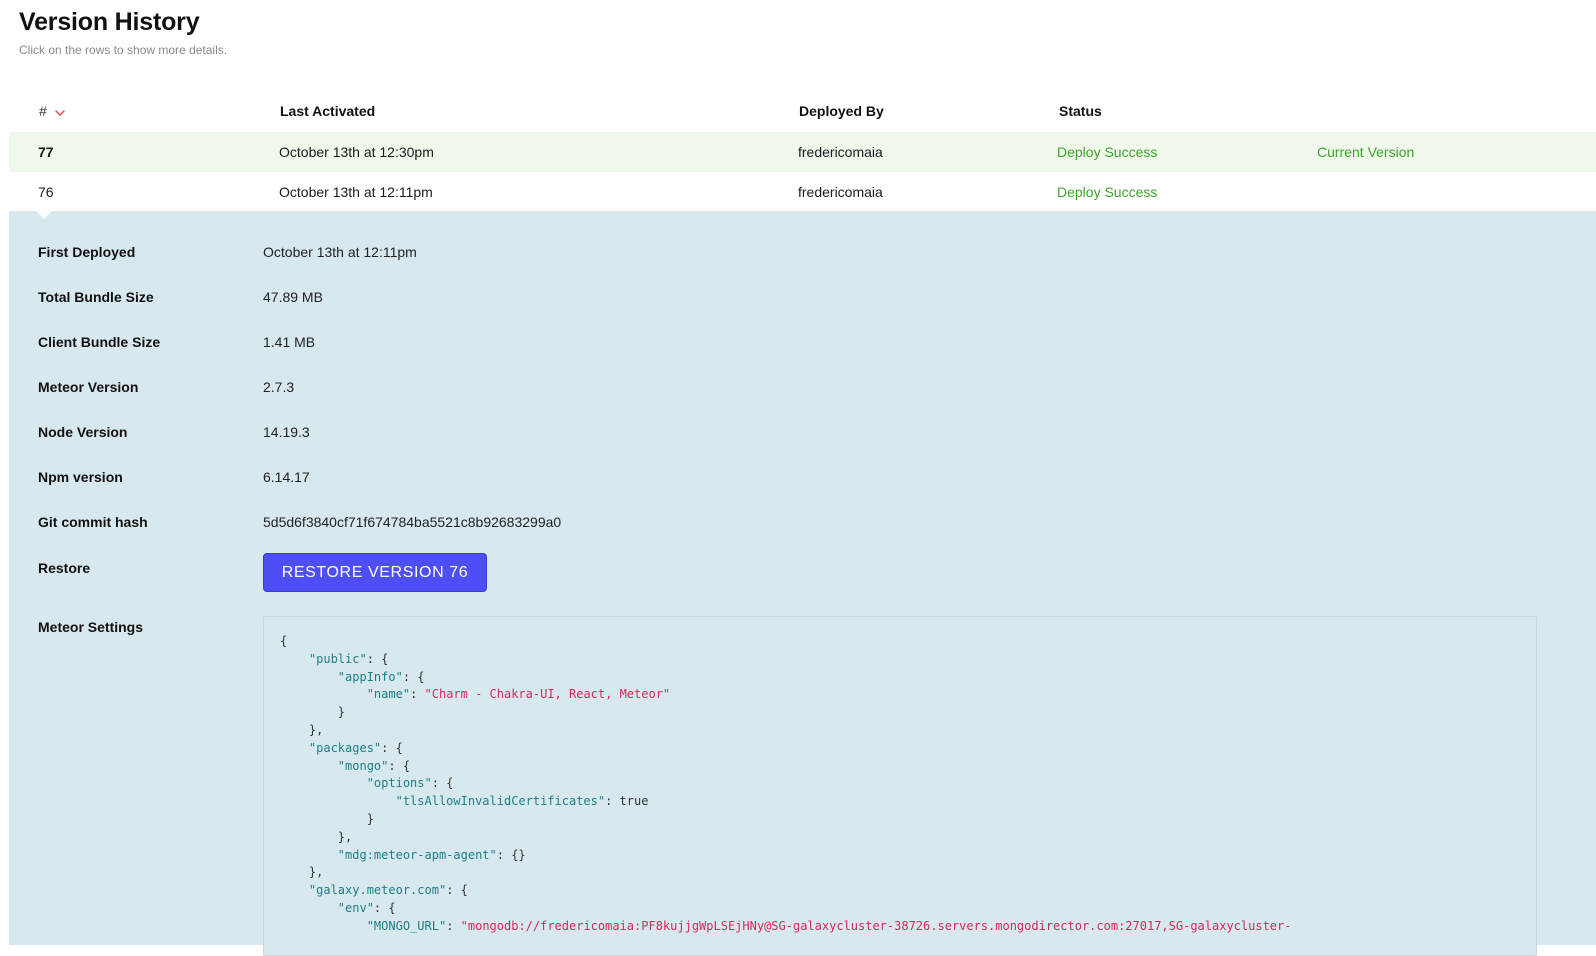  I want to click on json-string: "Charm - Chakra-UI, React, Meteor", so click(547, 694).